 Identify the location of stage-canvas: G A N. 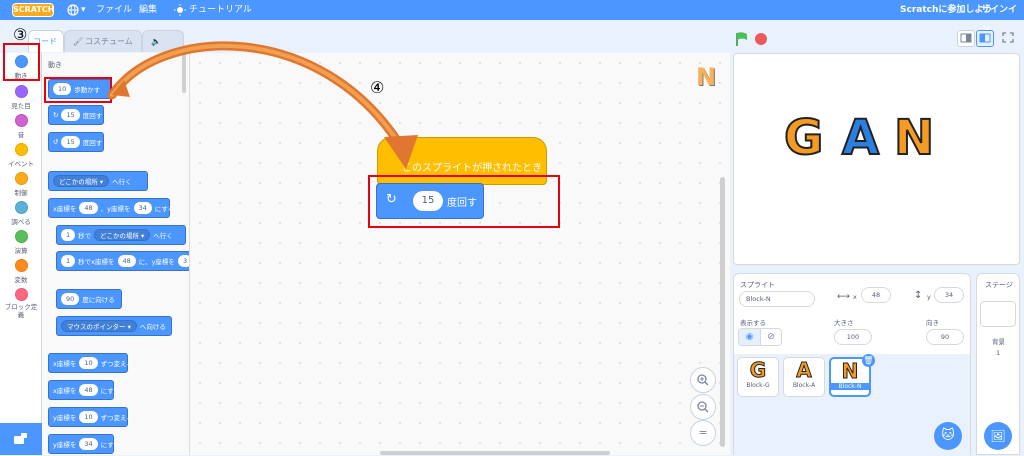
(876, 159).